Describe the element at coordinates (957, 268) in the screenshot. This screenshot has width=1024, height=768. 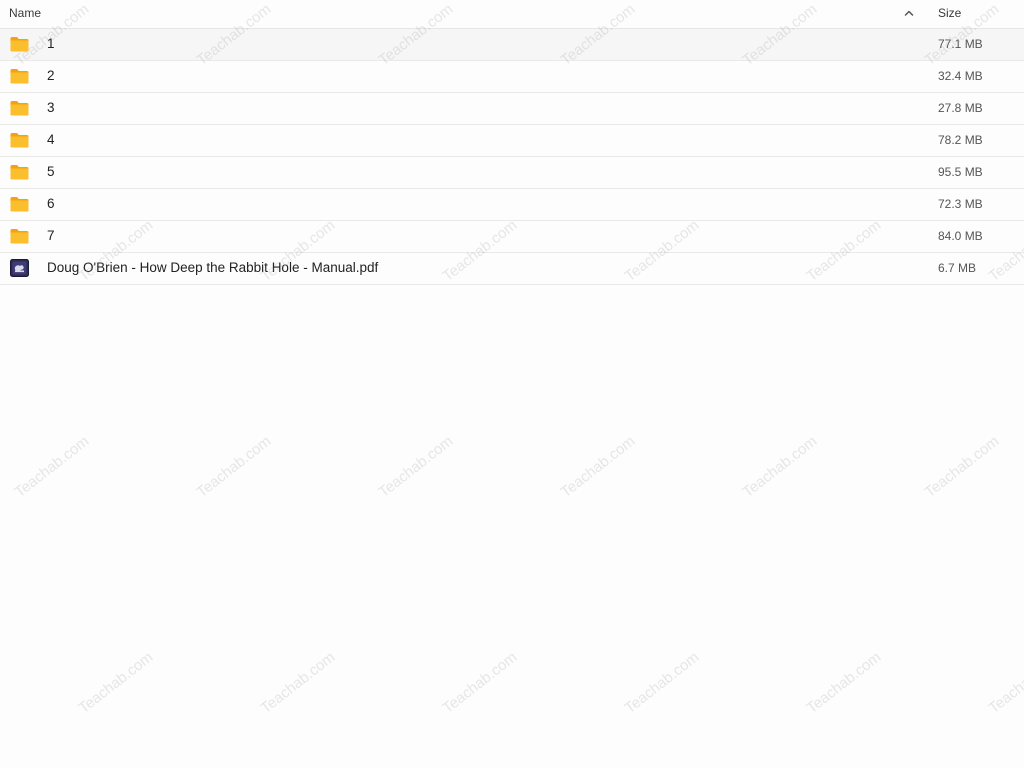
I see `file-size: 6.7 MB` at that location.